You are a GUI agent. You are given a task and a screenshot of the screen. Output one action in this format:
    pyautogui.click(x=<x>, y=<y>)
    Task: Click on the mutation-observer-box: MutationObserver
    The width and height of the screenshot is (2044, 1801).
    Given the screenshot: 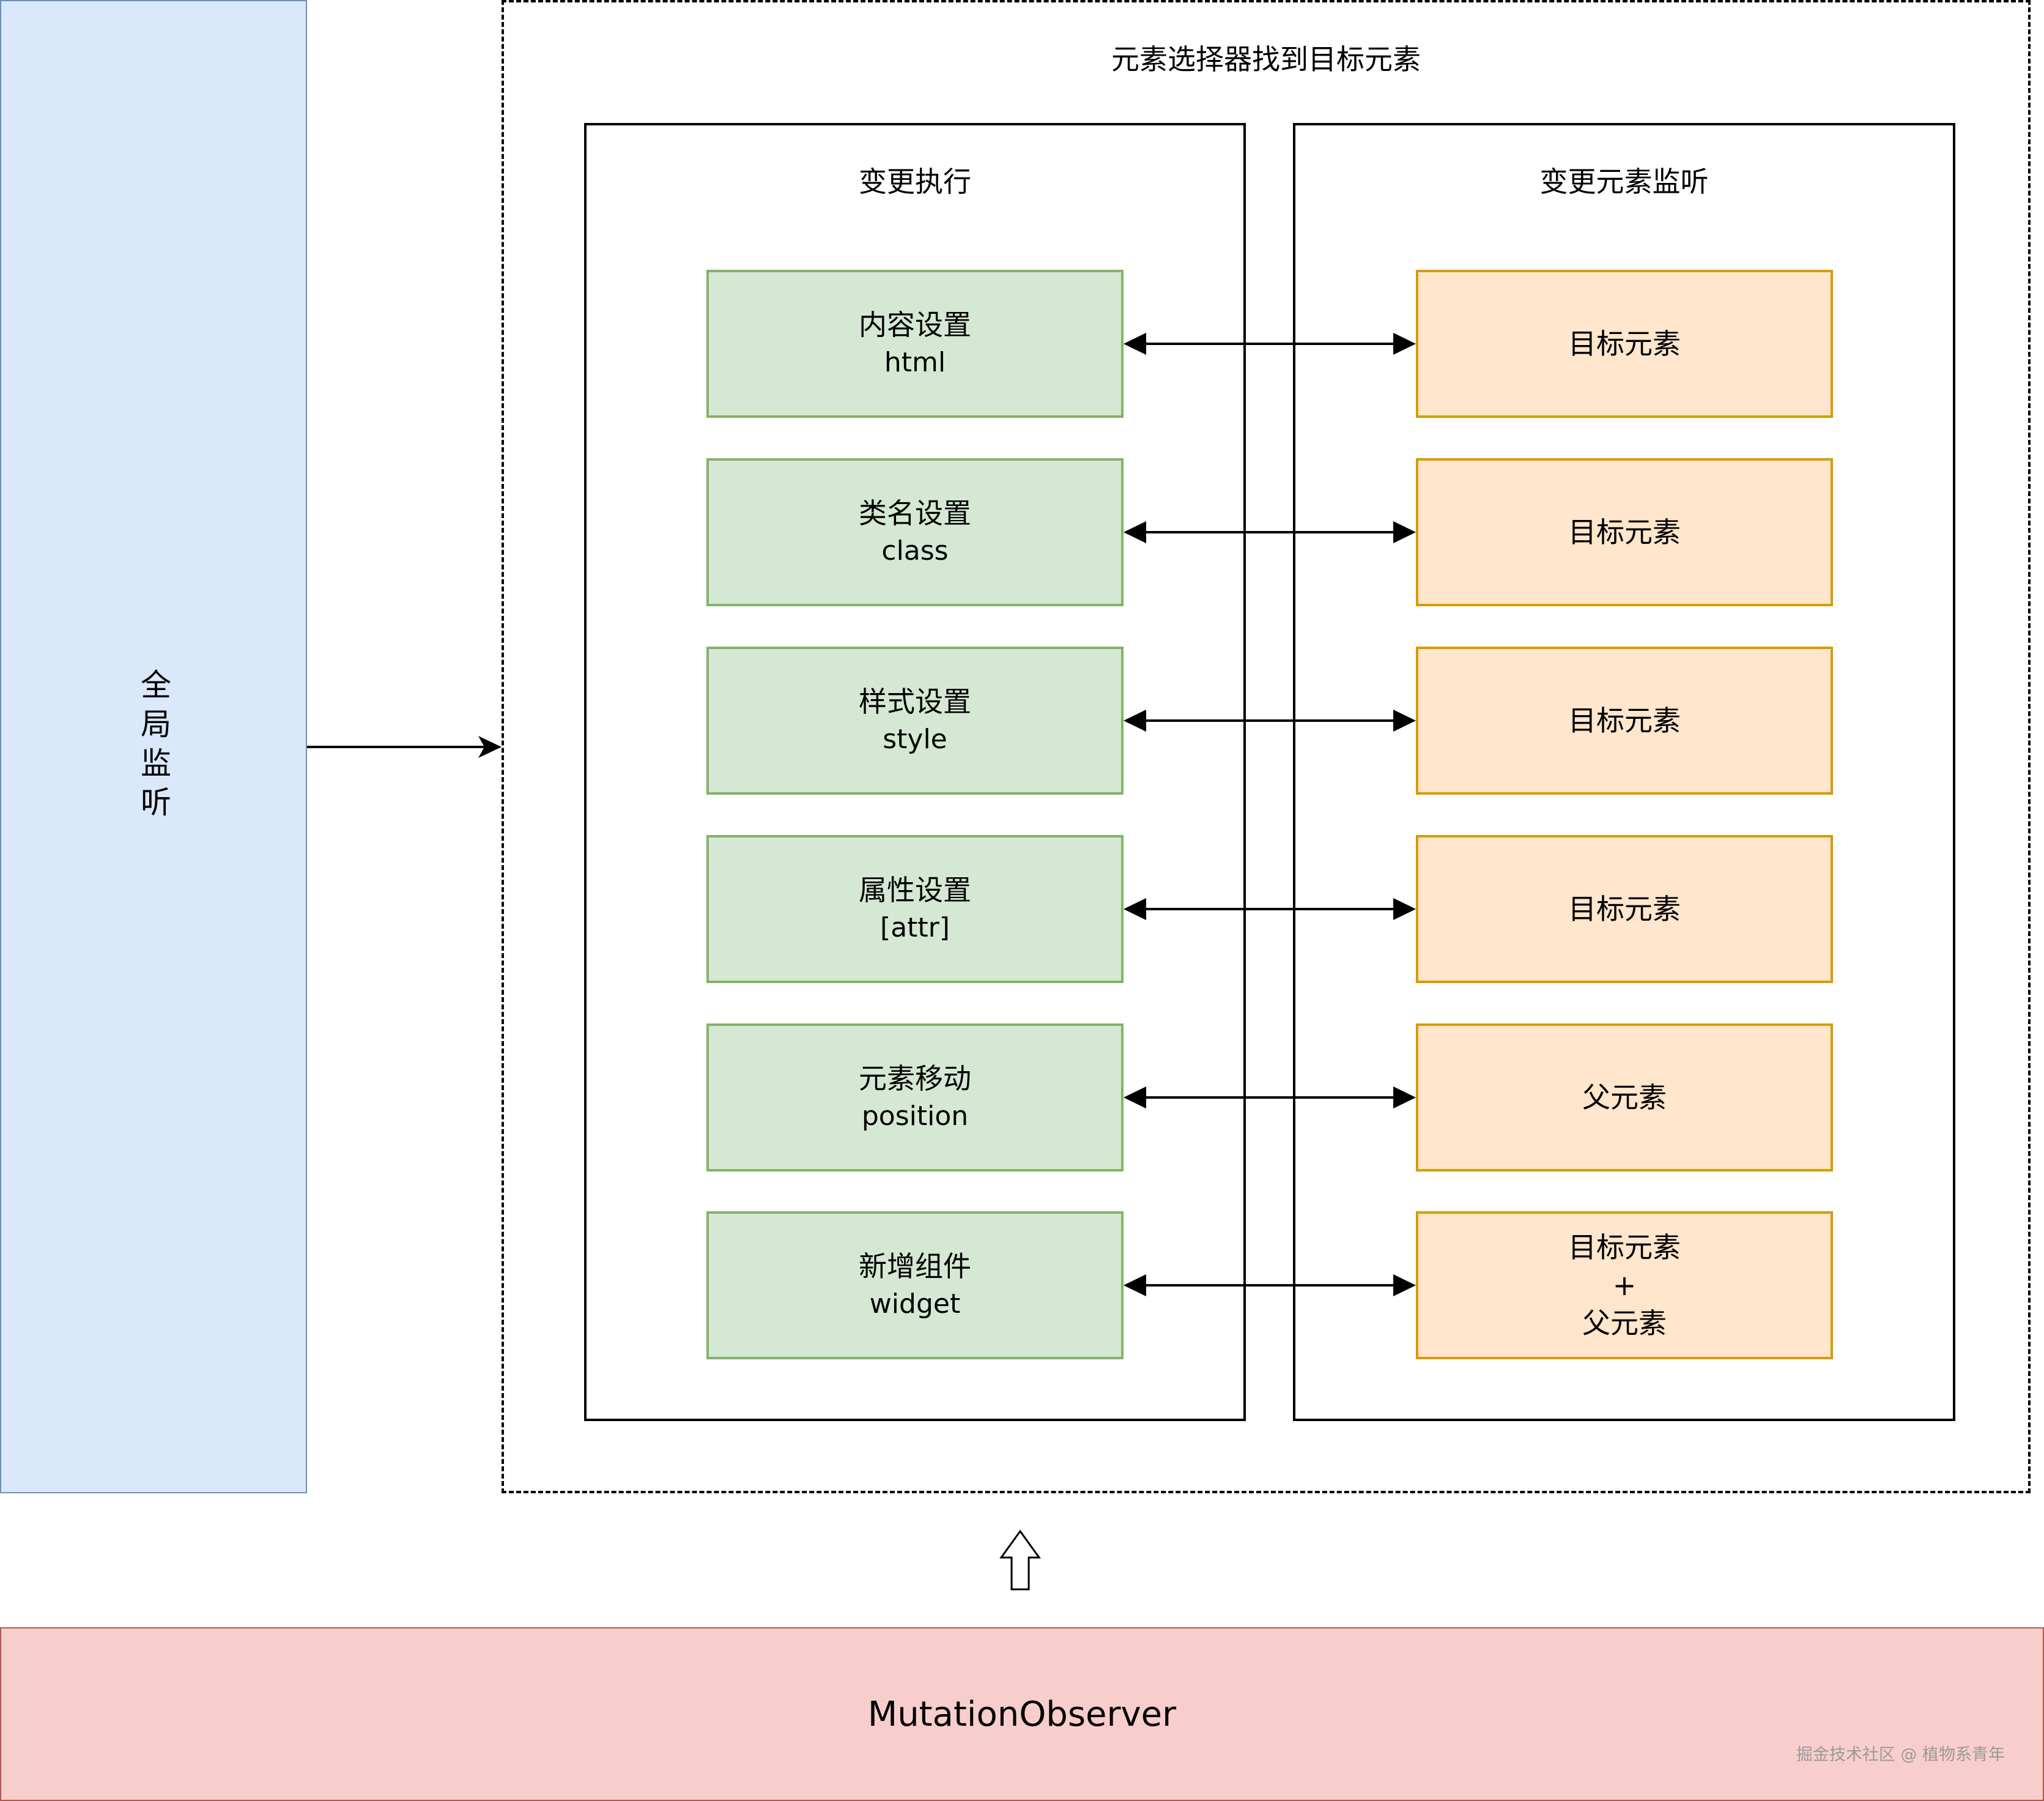 What is the action you would take?
    pyautogui.click(x=1022, y=1714)
    